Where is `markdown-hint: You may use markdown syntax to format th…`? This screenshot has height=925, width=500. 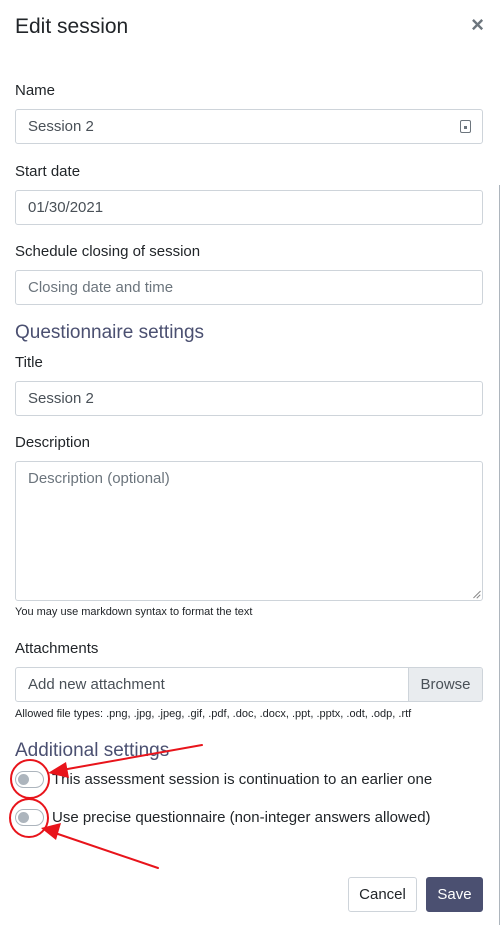
markdown-hint: You may use markdown syntax to format th… is located at coordinates (134, 612).